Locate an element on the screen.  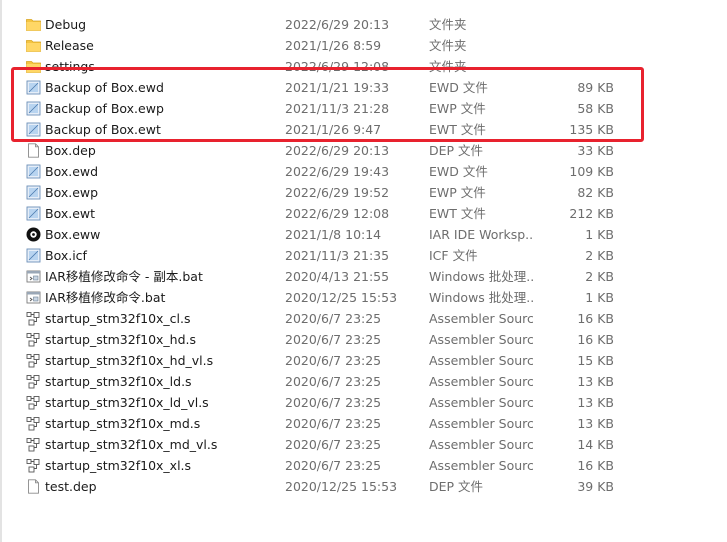
file-date-modified: 2022/6/29 19:43 is located at coordinates (337, 171).